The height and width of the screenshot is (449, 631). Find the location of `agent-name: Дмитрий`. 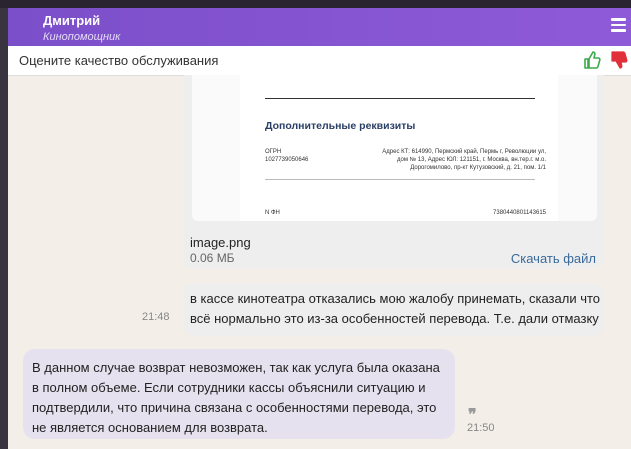

agent-name: Дмитрий is located at coordinates (72, 20).